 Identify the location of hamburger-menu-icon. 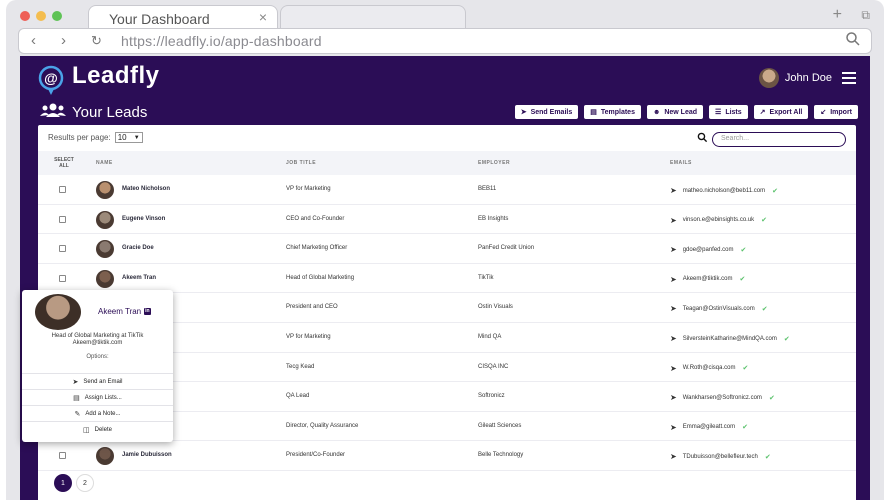
(849, 78).